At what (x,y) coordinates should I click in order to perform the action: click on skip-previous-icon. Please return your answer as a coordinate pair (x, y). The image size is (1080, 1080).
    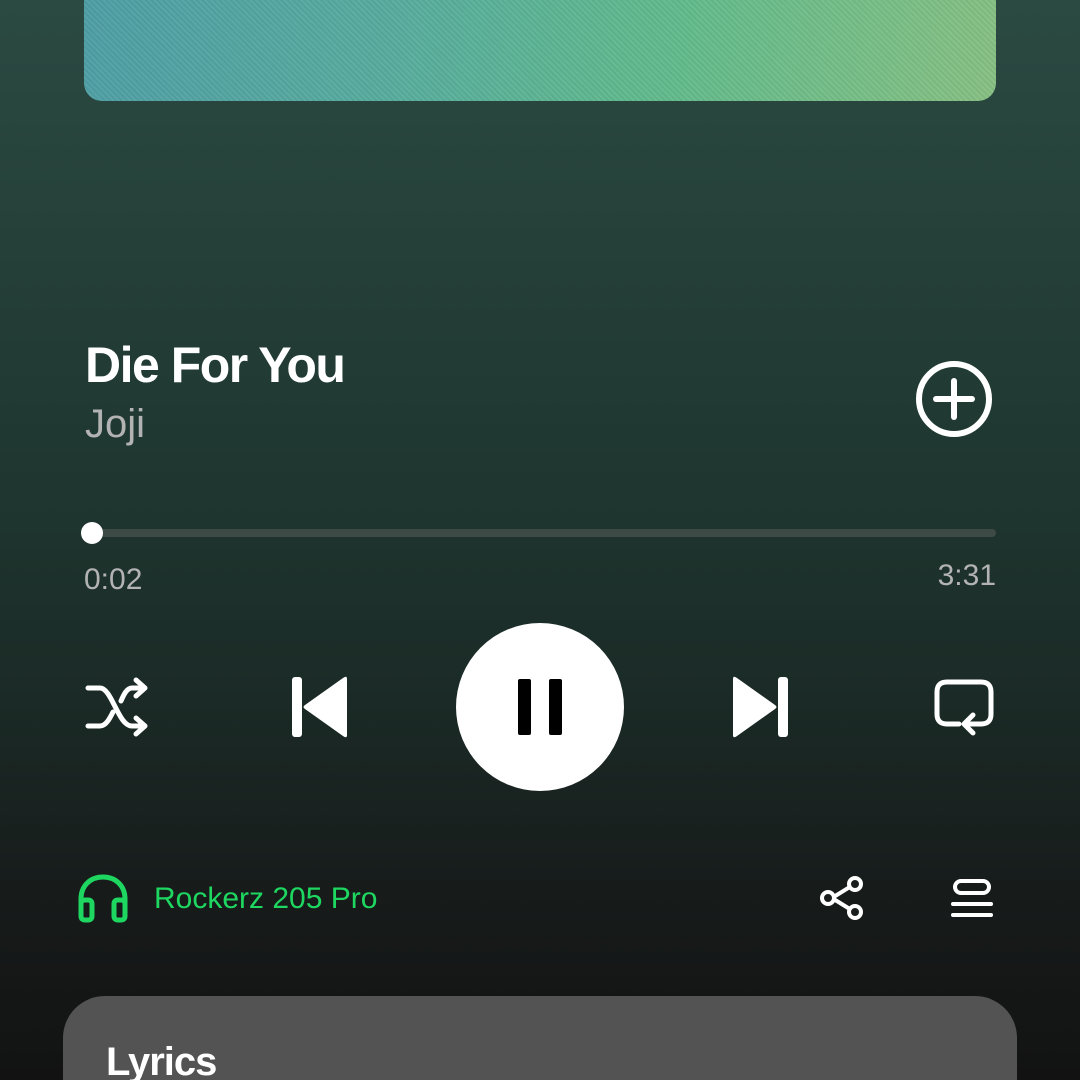
    Looking at the image, I should click on (319, 707).